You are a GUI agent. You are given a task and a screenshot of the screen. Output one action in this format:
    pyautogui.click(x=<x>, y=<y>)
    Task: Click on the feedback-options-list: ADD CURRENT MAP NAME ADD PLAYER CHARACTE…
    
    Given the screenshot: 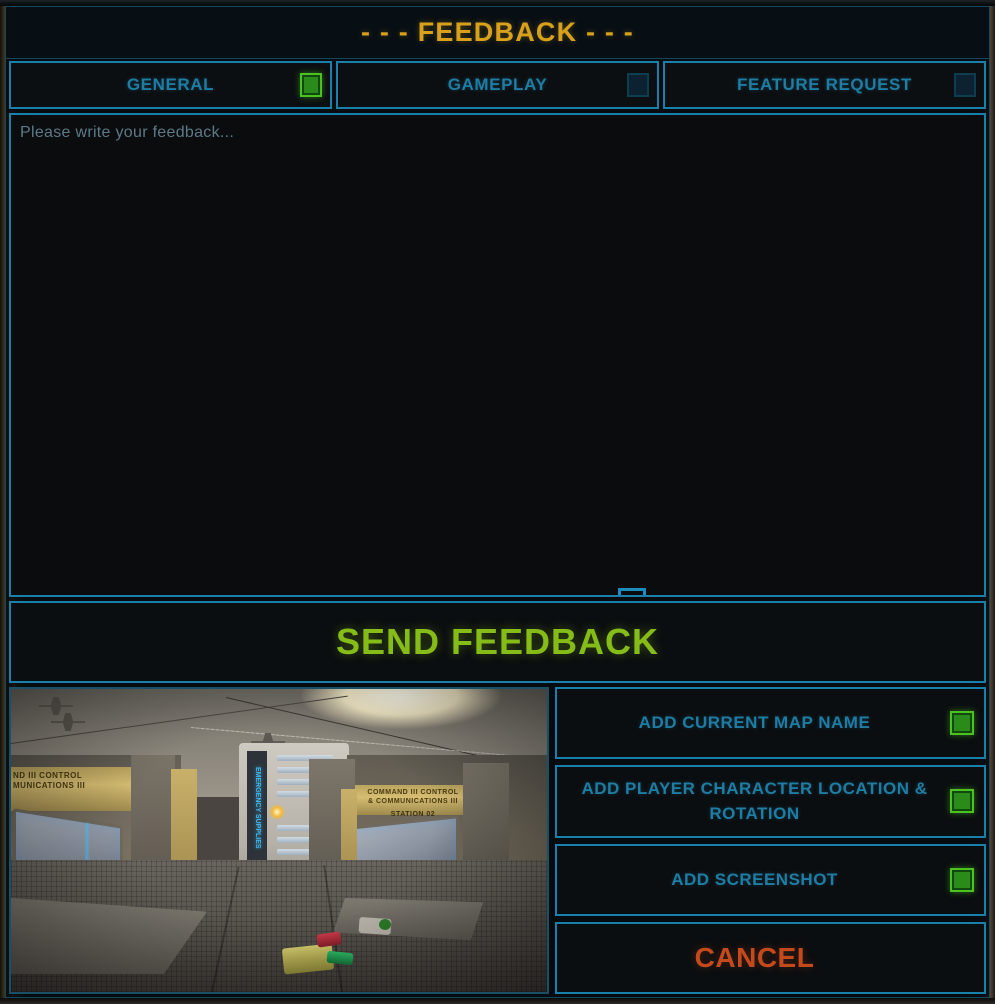 What is the action you would take?
    pyautogui.click(x=770, y=840)
    